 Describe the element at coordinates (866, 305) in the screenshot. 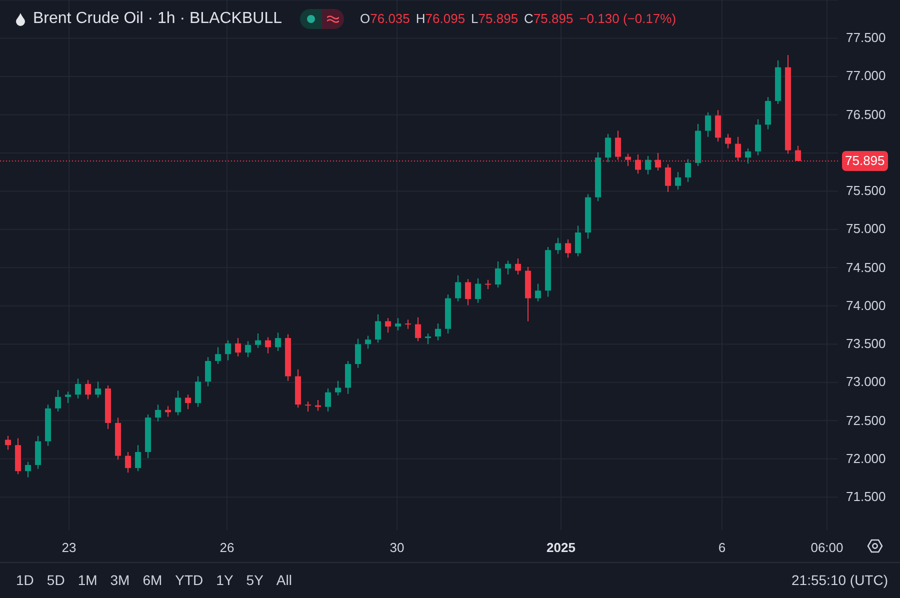

I see `price-tick: 74.000` at that location.